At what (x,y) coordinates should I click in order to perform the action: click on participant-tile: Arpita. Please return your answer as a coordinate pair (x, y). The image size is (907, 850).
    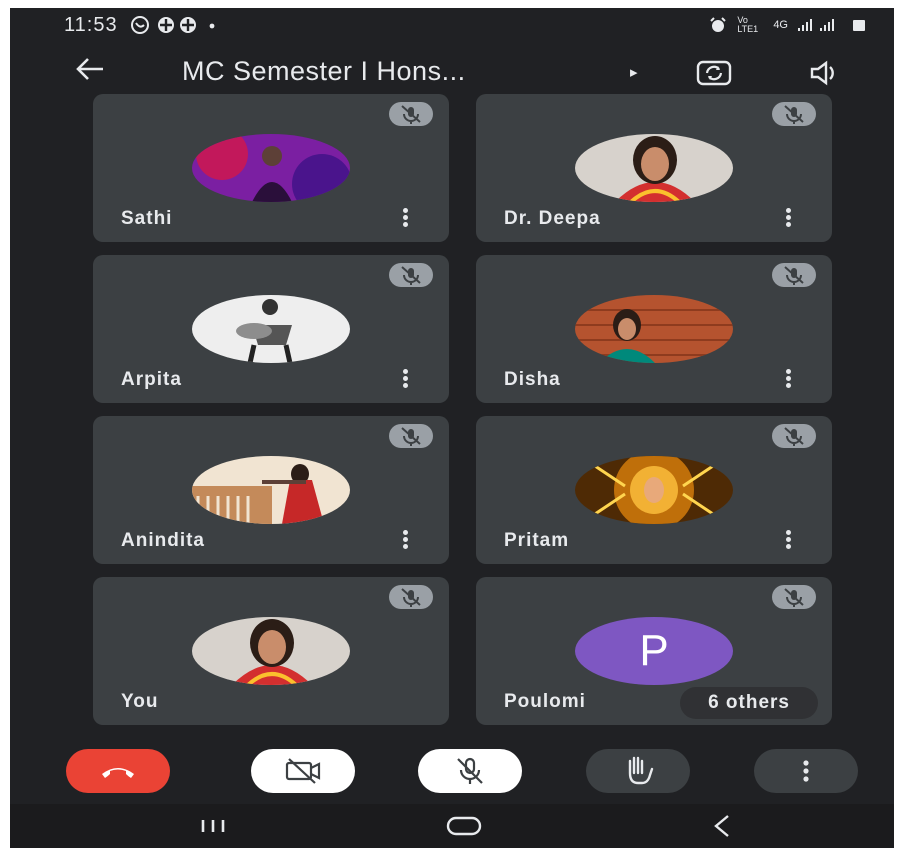
    Looking at the image, I should click on (271, 329).